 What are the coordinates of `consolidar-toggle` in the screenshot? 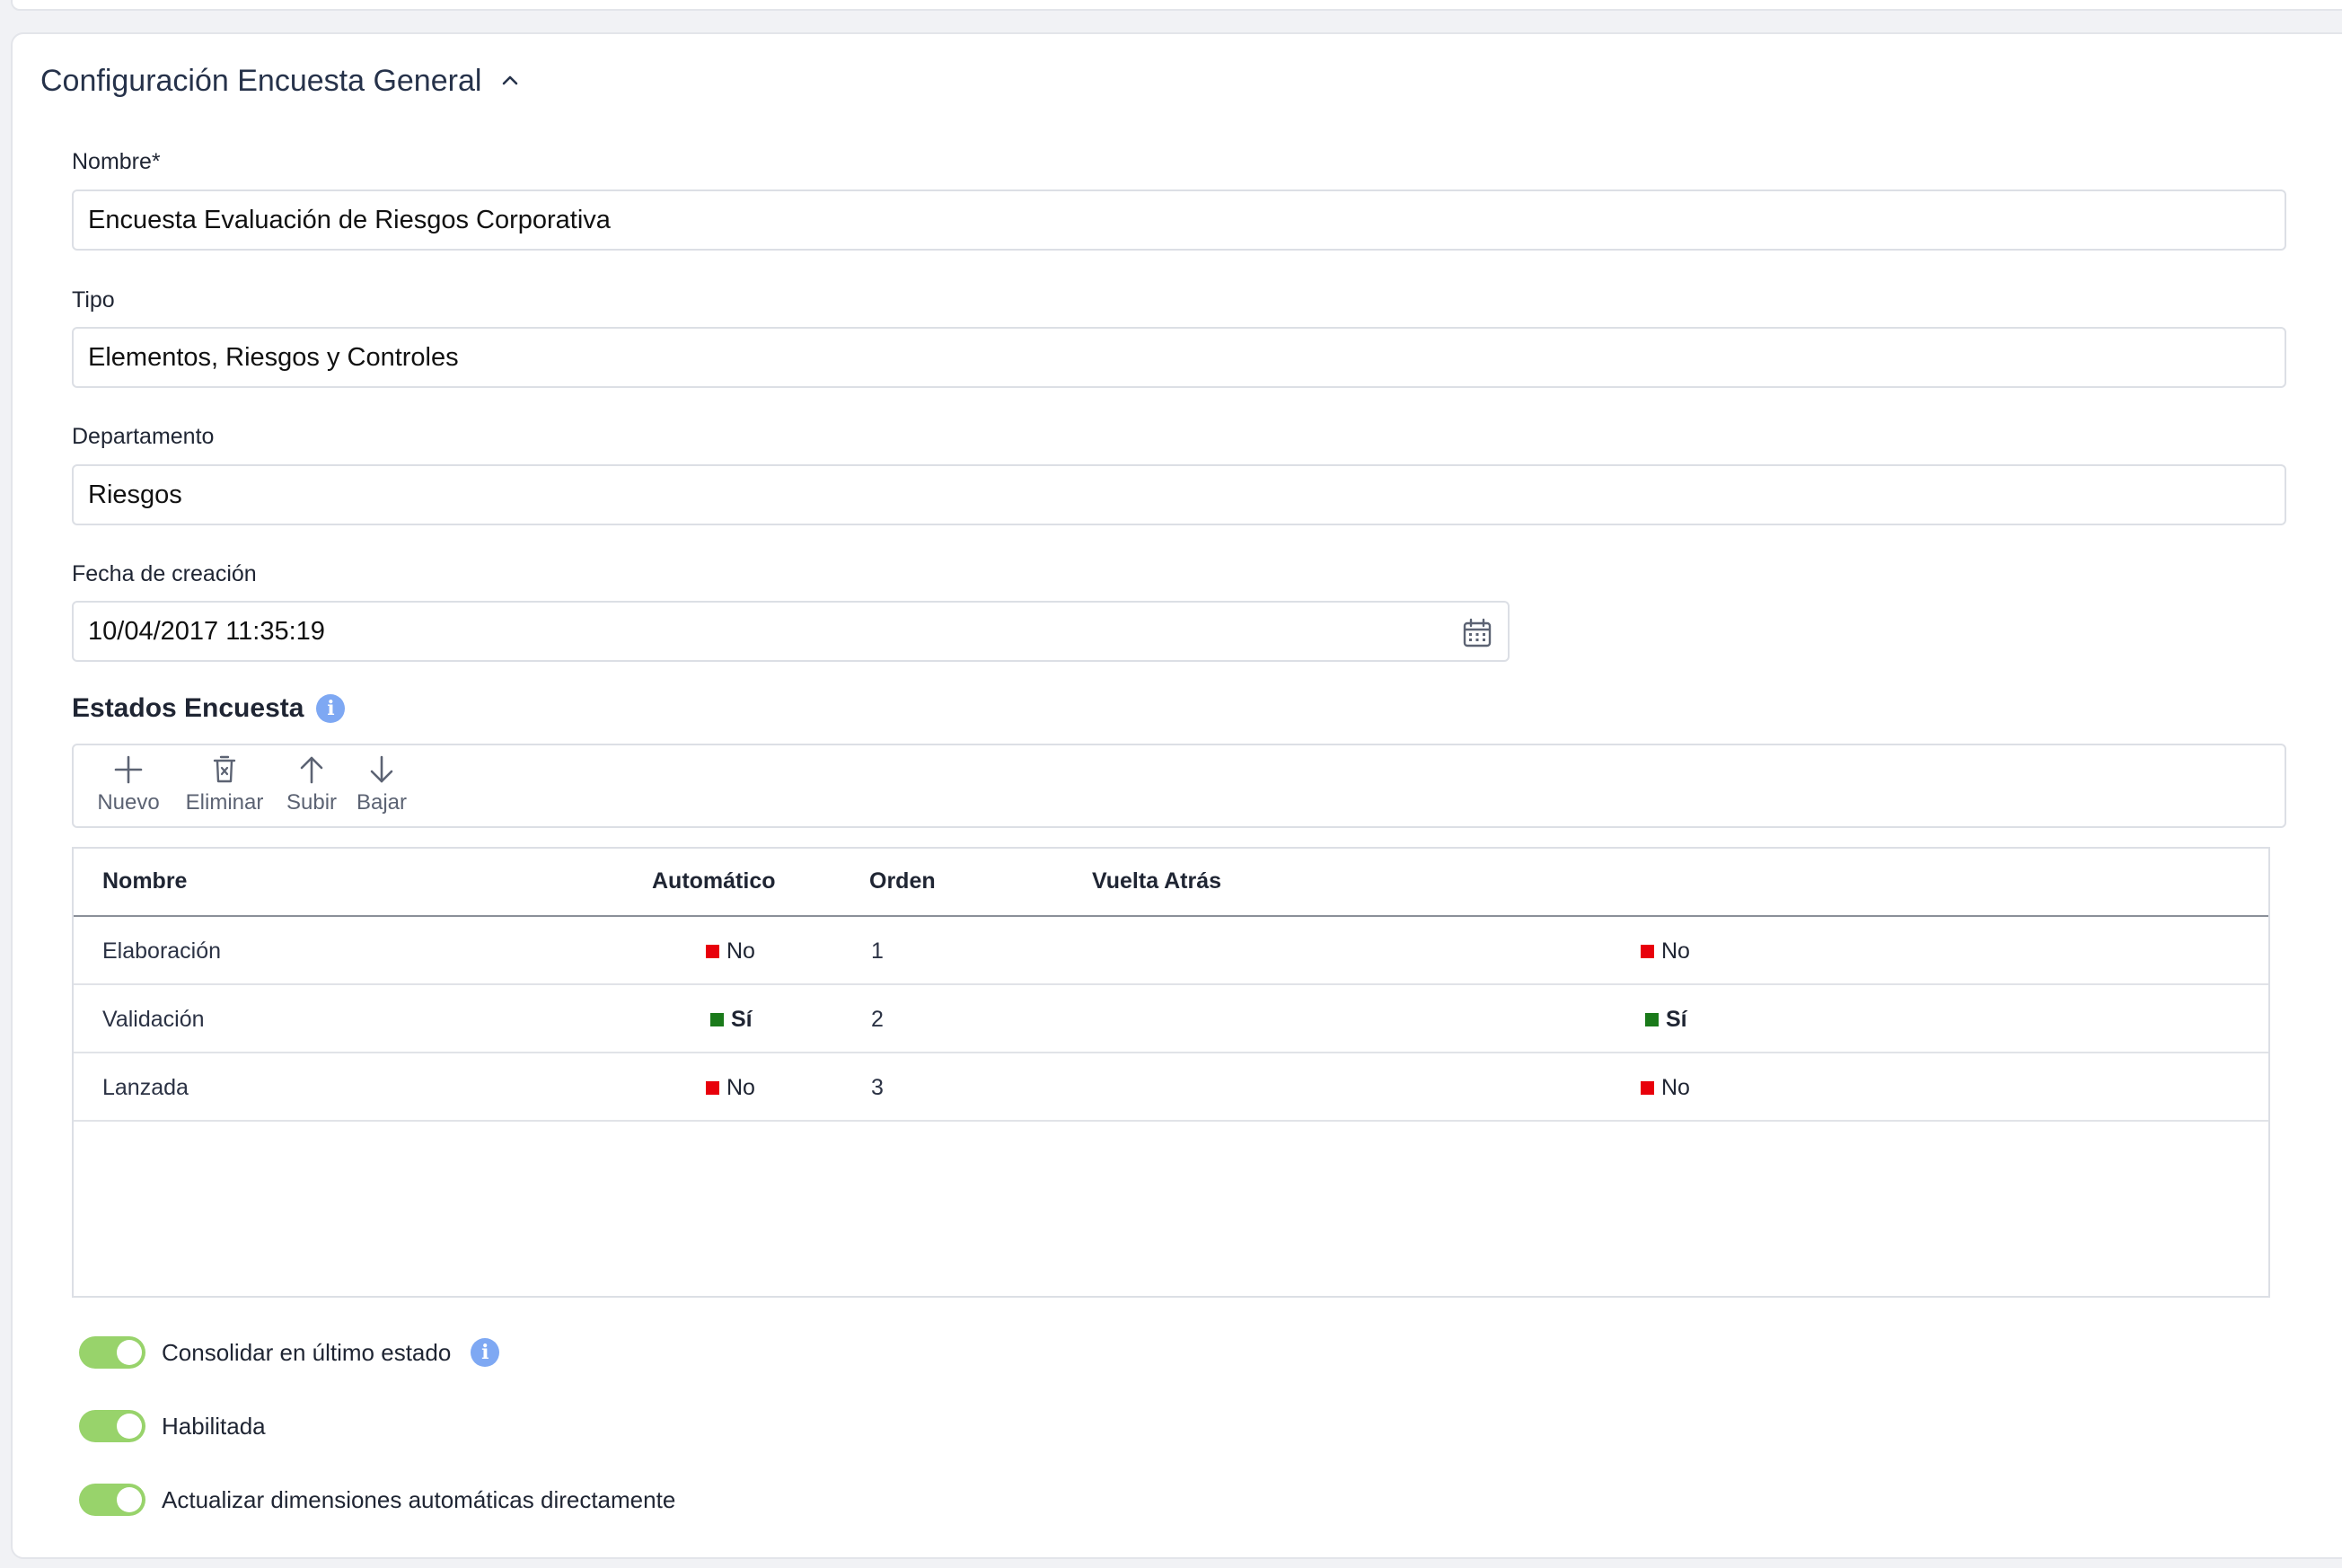 It's located at (112, 1352).